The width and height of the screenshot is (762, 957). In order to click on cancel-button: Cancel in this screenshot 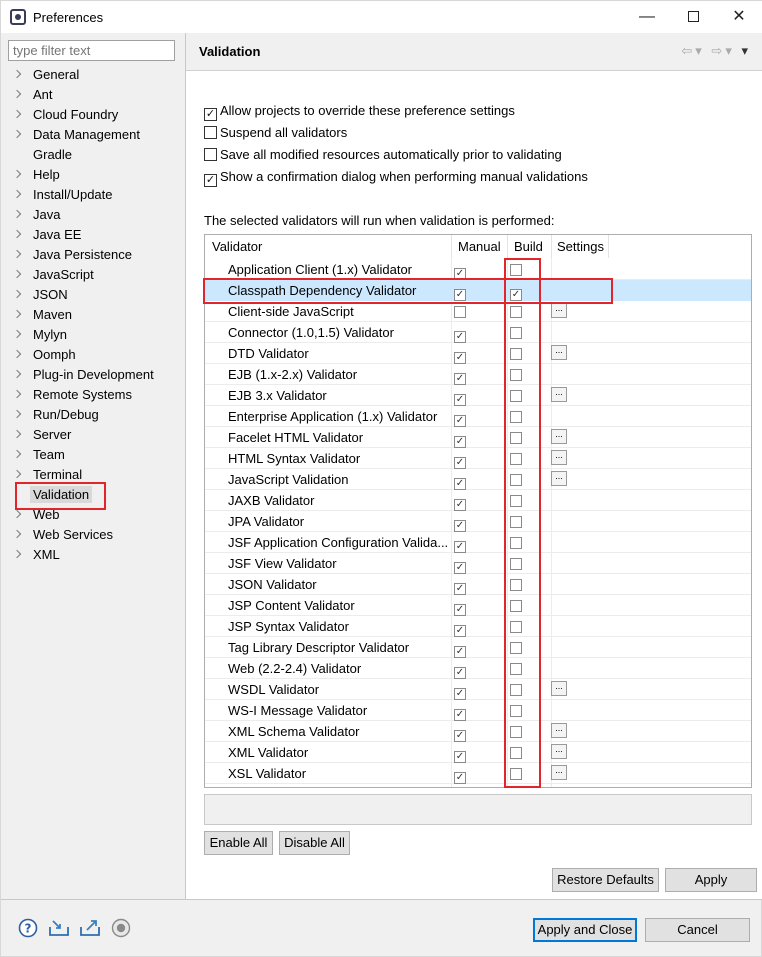, I will do `click(697, 930)`.